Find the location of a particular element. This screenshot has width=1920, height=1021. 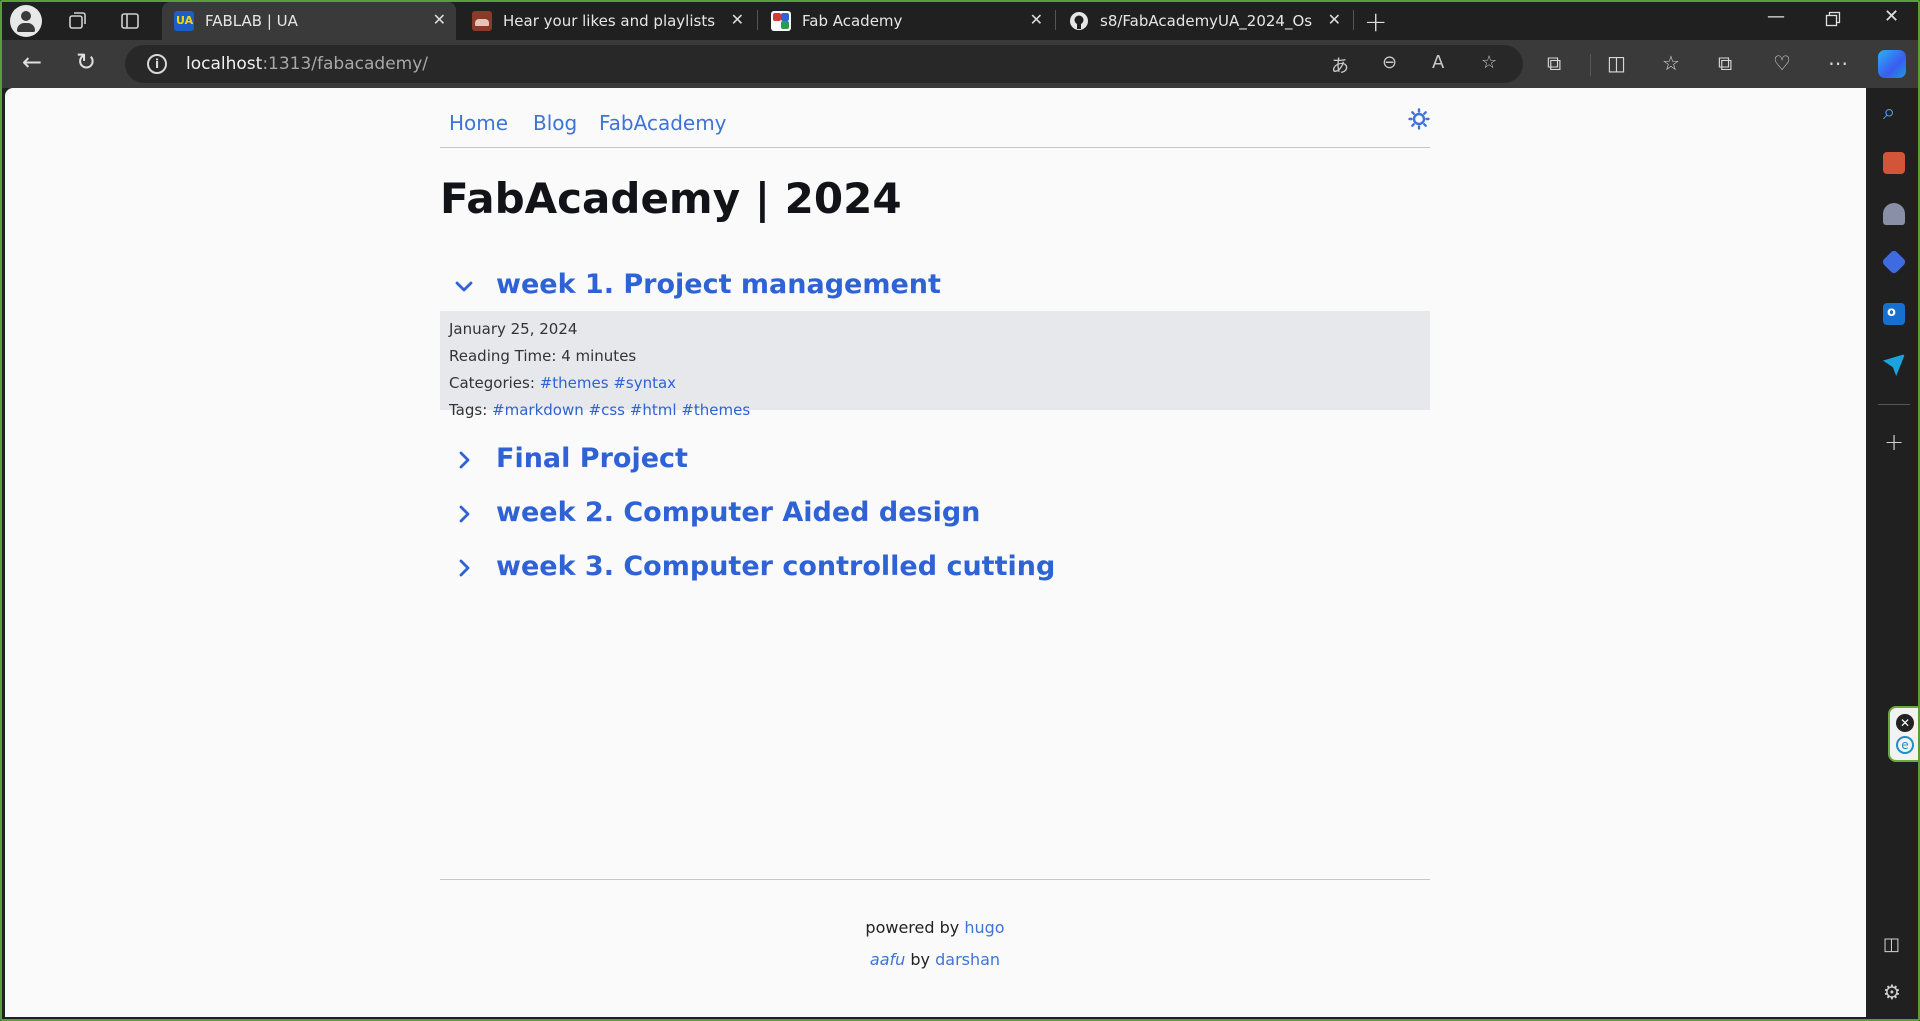

entry-title-link: week 3. Computer controlled cutting is located at coordinates (775, 566).